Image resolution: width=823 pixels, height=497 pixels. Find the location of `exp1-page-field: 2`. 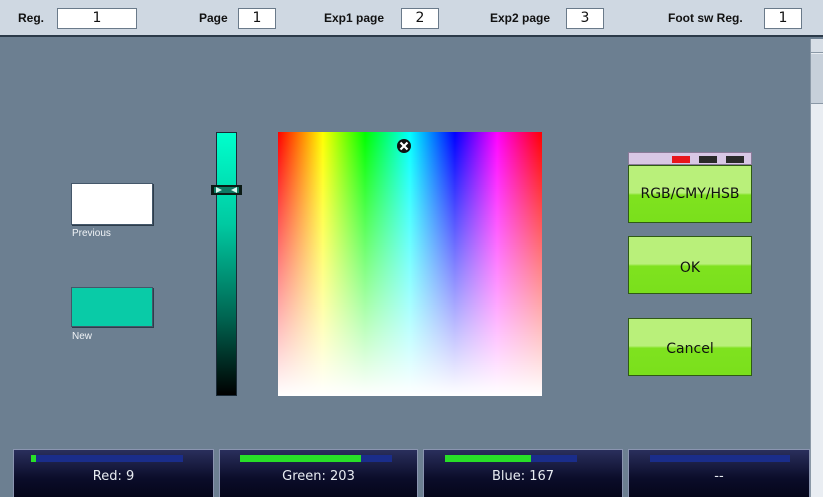

exp1-page-field: 2 is located at coordinates (420, 18).